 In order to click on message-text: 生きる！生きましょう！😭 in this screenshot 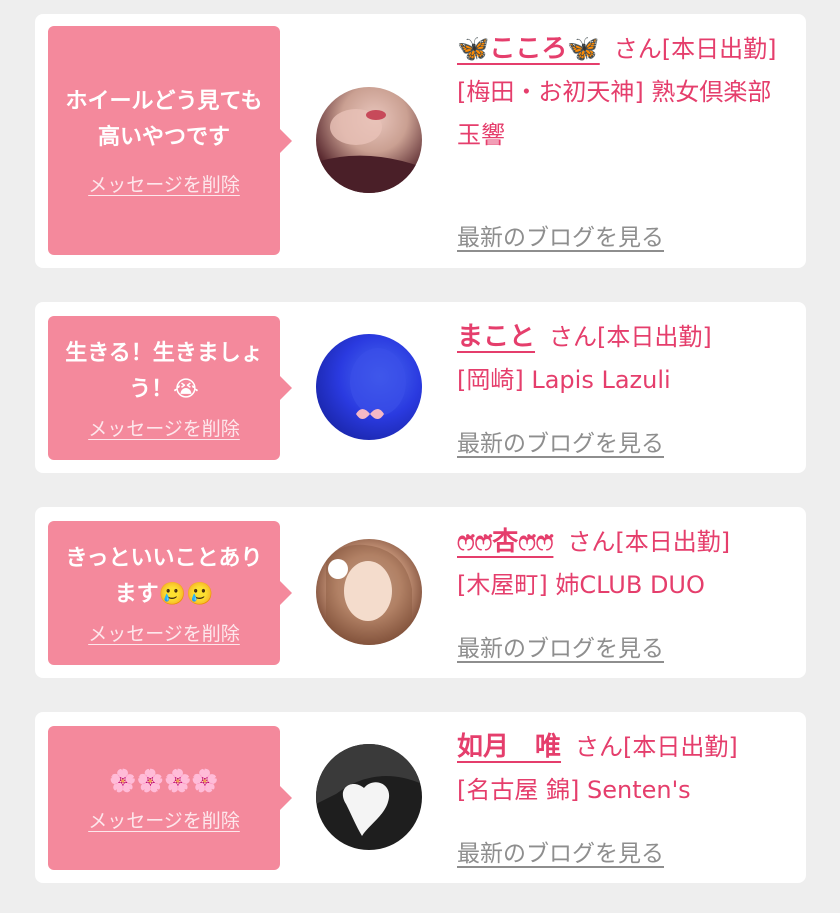, I will do `click(164, 371)`.